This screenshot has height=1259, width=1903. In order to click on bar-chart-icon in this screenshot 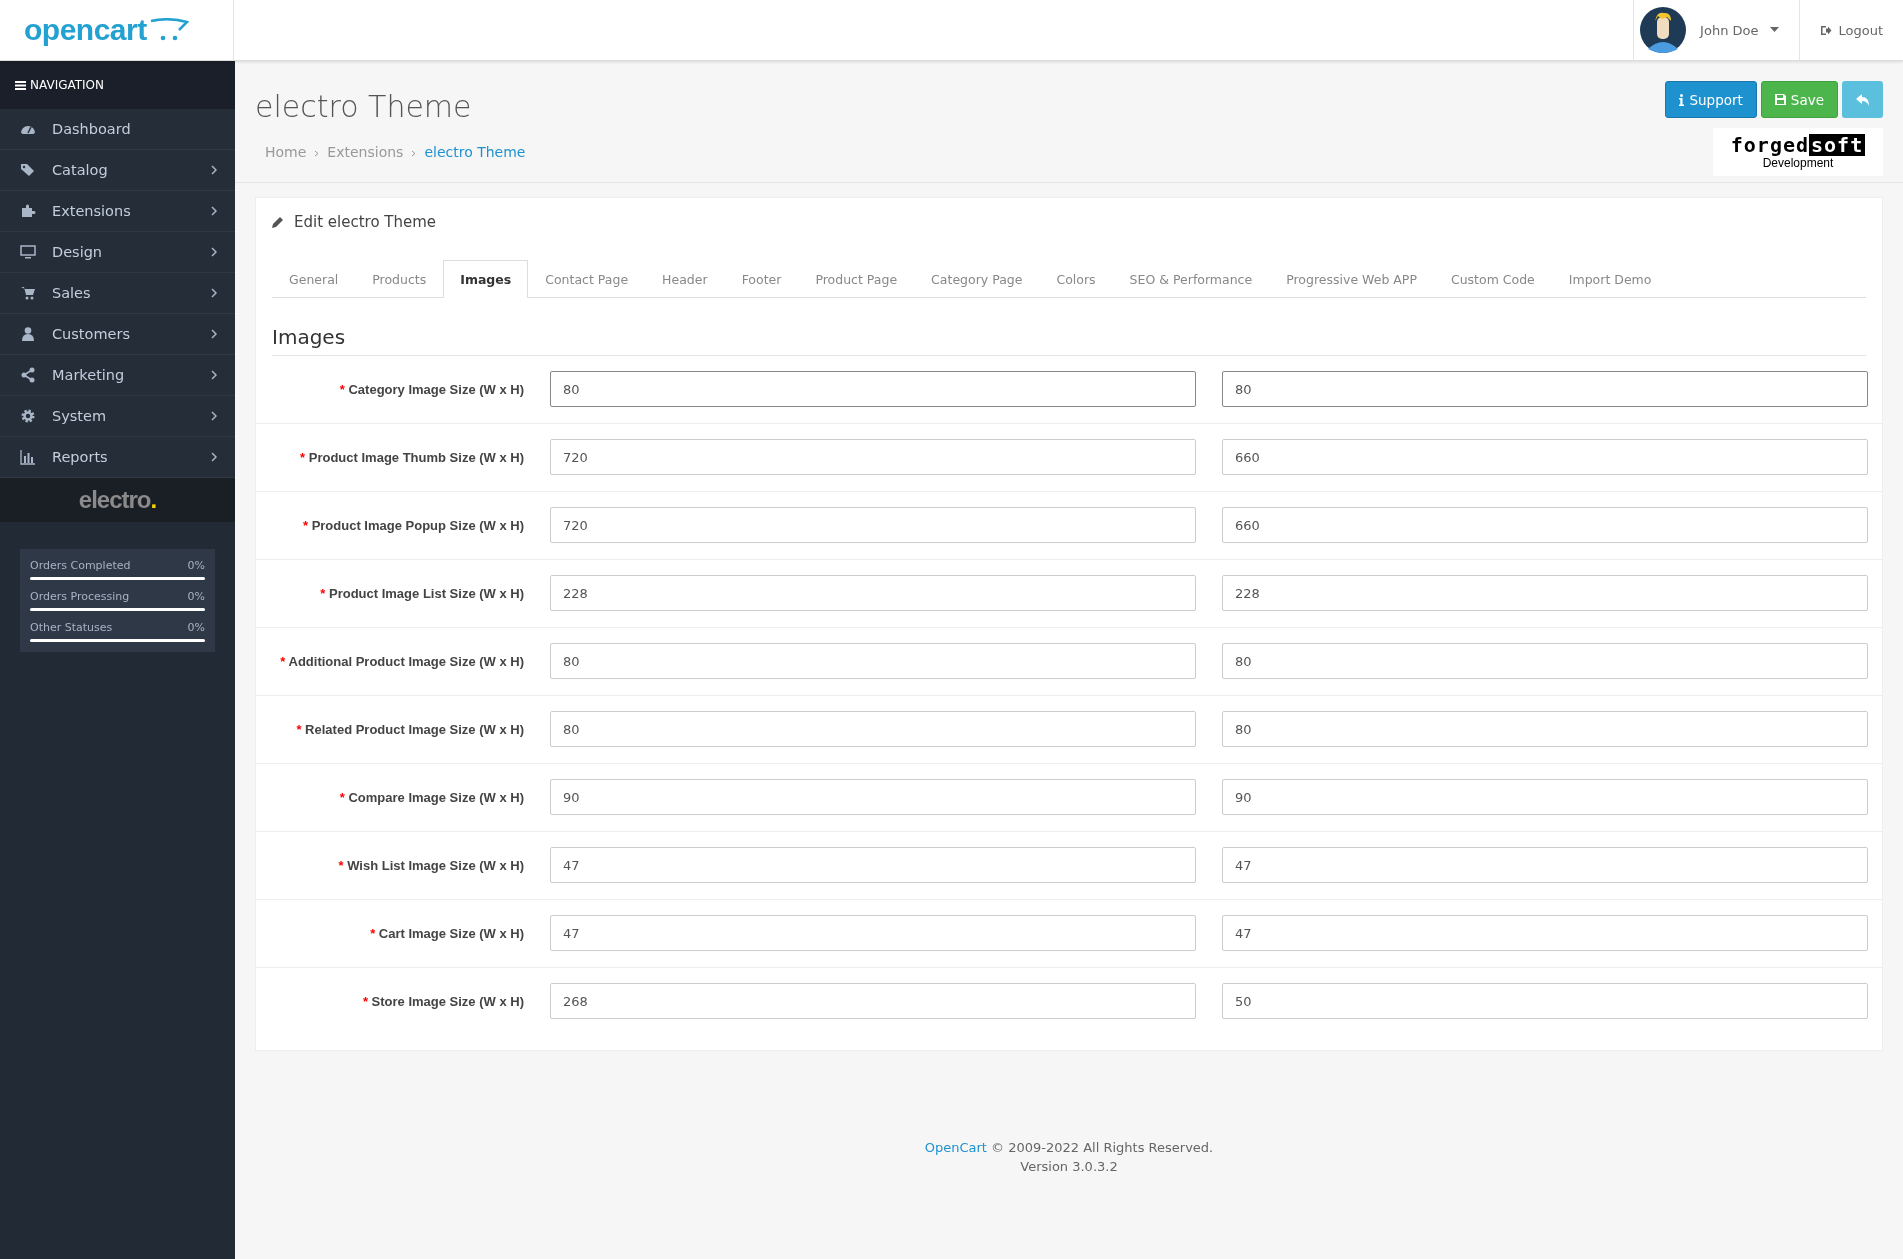, I will do `click(28, 457)`.